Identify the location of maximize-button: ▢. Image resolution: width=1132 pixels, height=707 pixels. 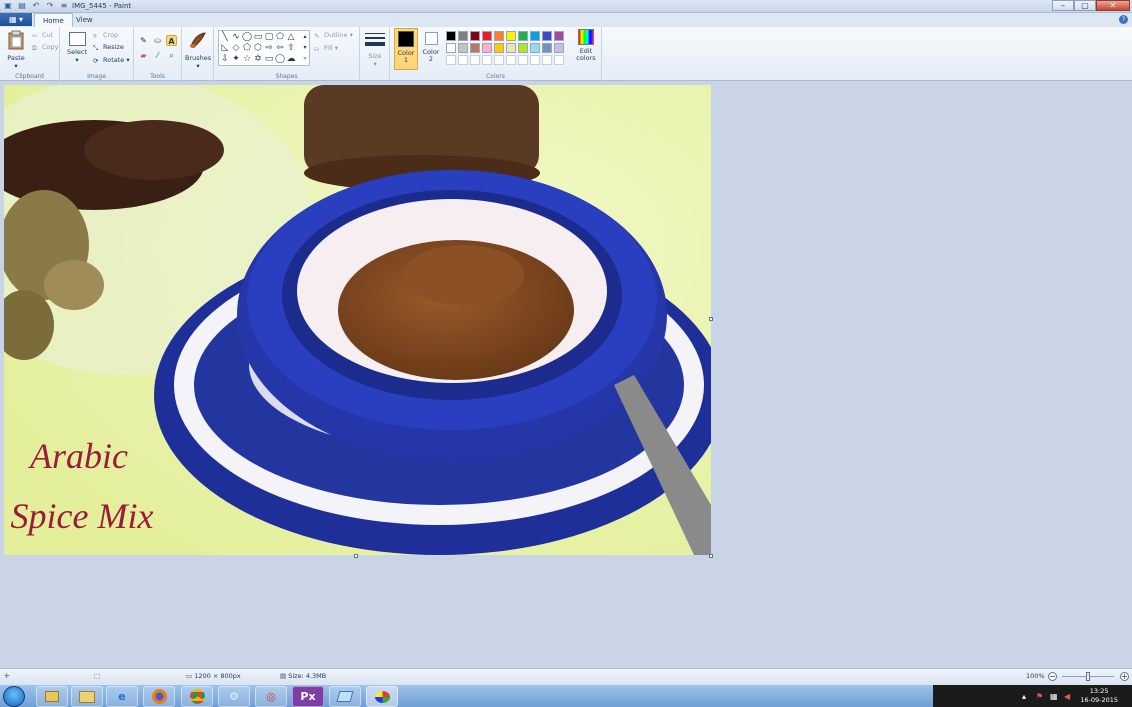
(1085, 5).